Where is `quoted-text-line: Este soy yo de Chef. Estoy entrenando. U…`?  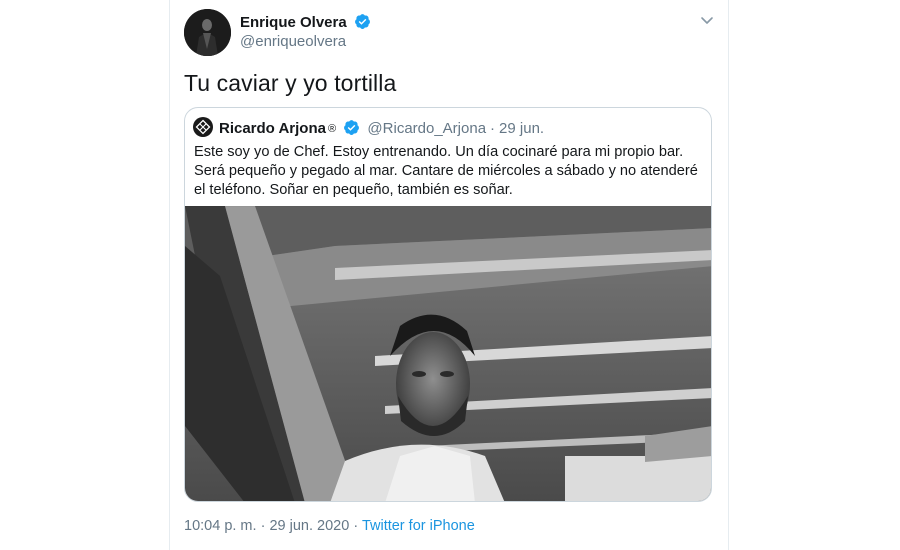 quoted-text-line: Este soy yo de Chef. Estoy entrenando. U… is located at coordinates (439, 152).